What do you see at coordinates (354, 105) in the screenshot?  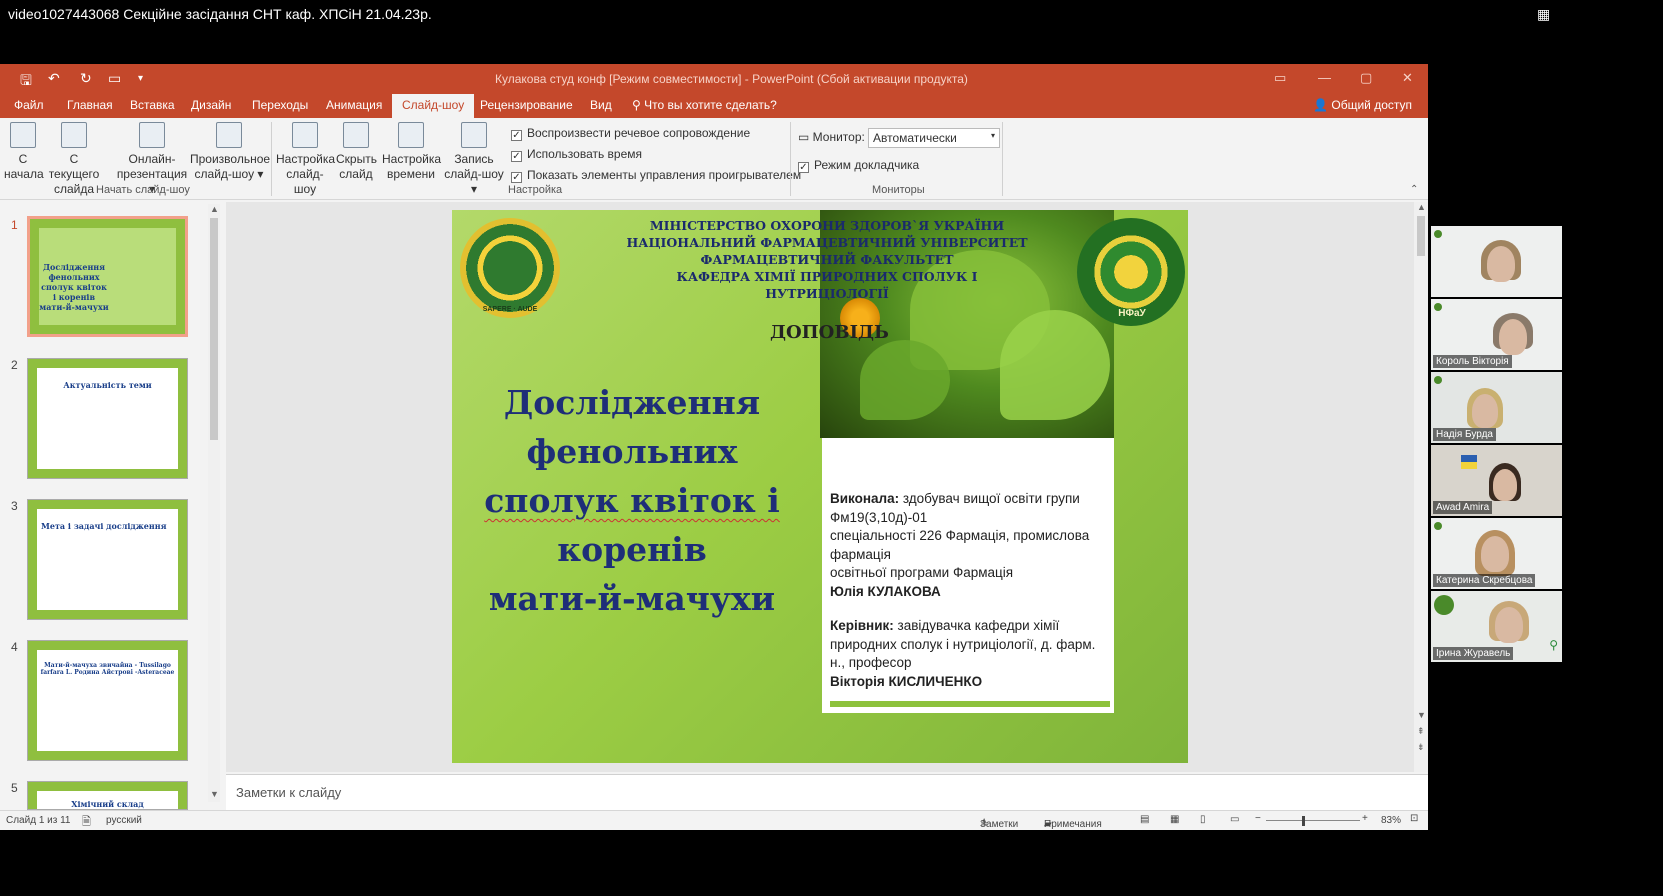 I see `tab-animations: Анимация` at bounding box center [354, 105].